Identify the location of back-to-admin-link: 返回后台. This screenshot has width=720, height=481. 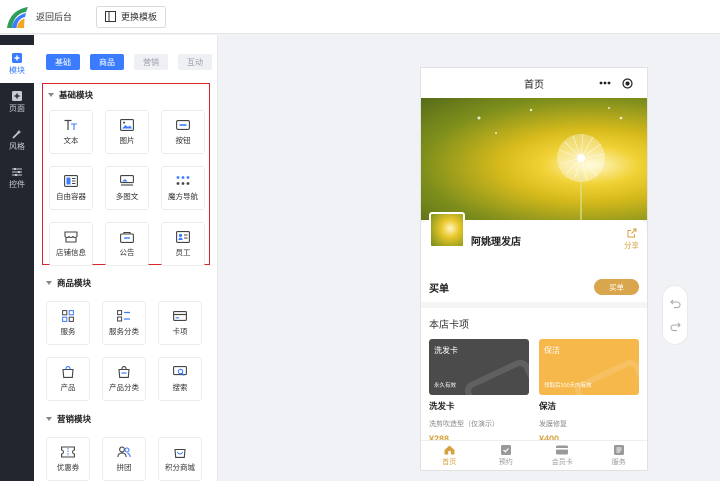
(54, 16).